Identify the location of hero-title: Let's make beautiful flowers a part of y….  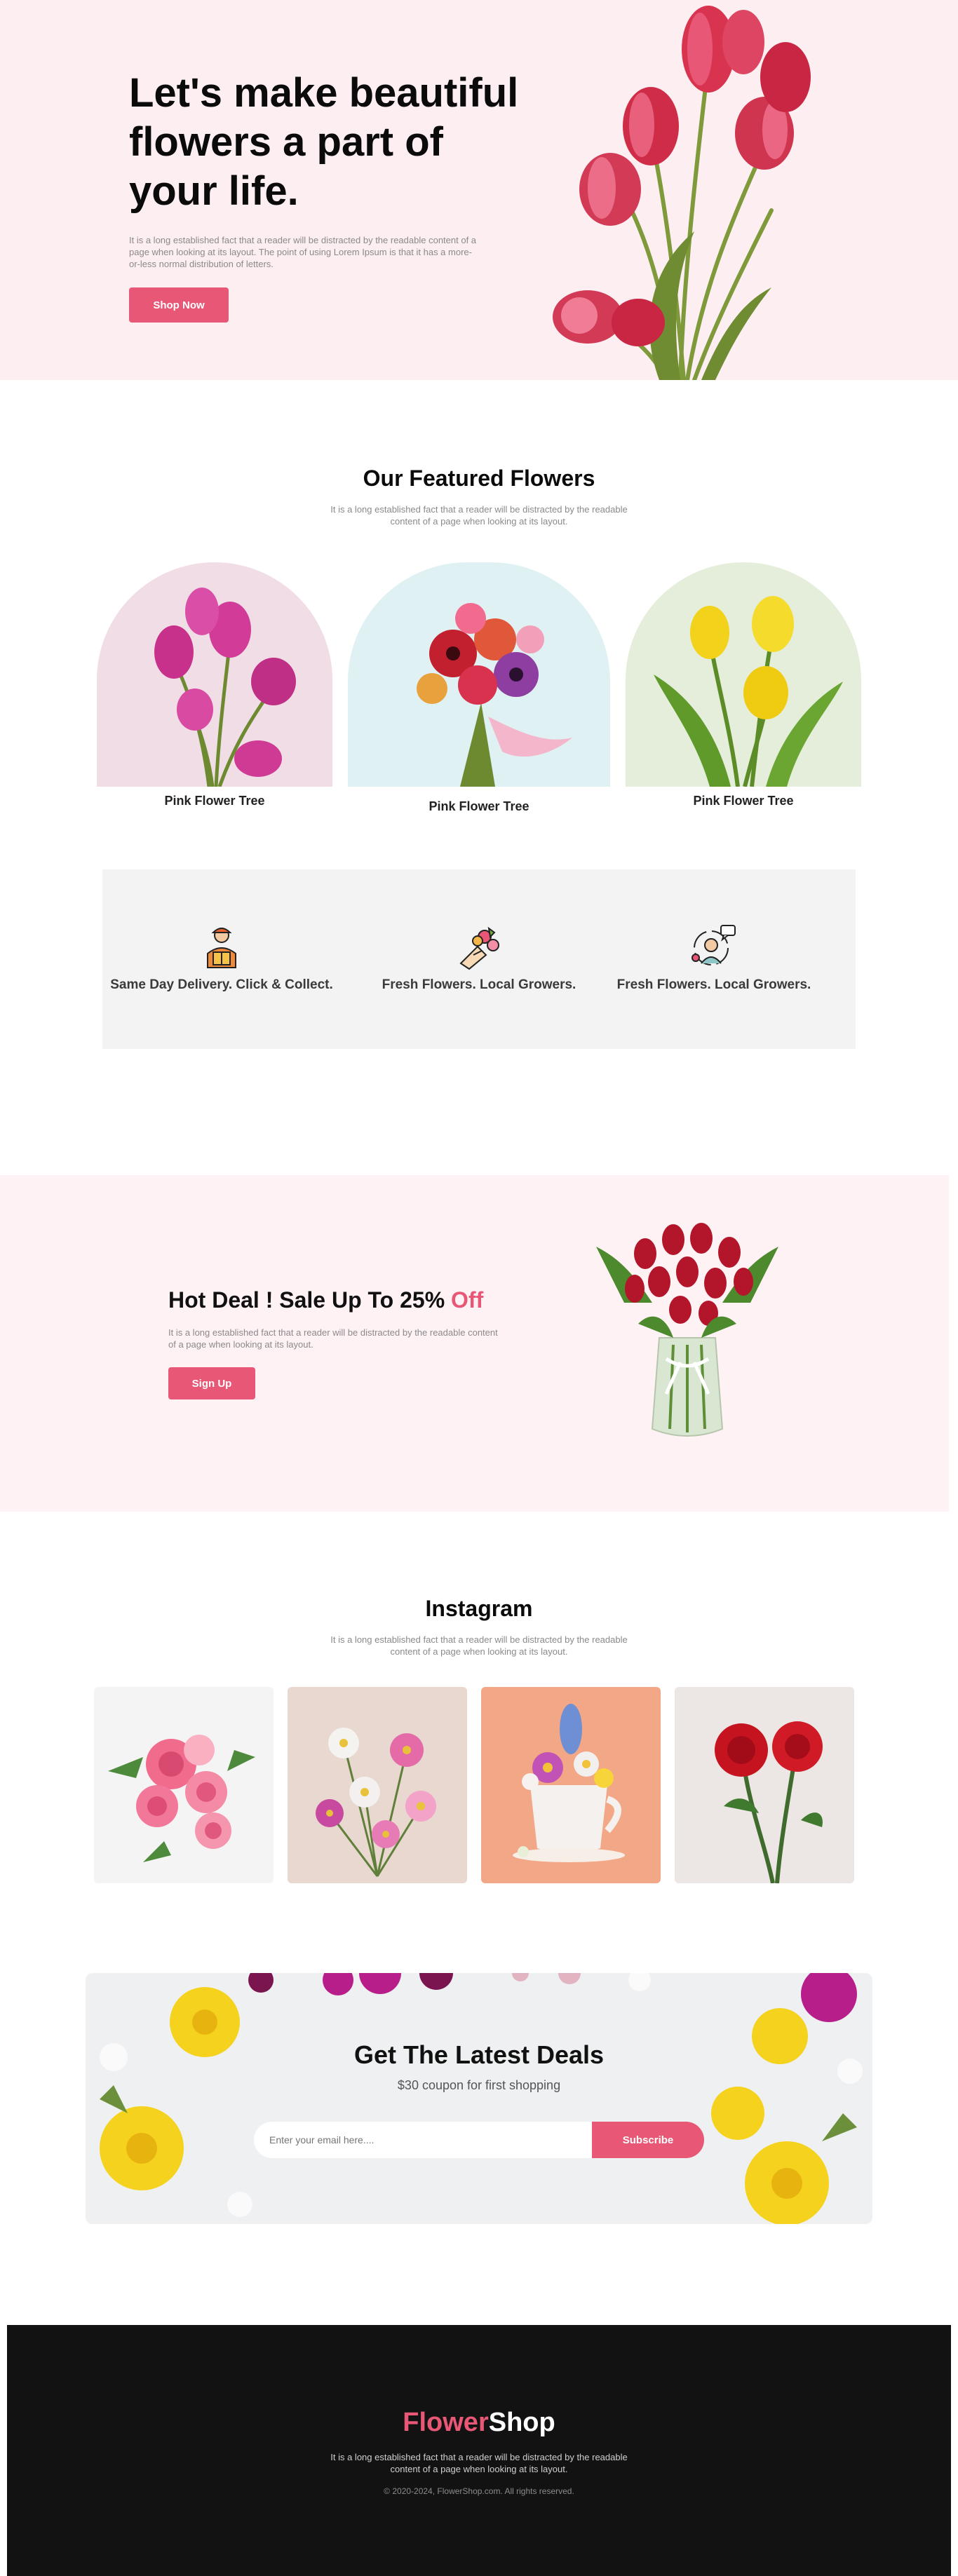
(324, 142).